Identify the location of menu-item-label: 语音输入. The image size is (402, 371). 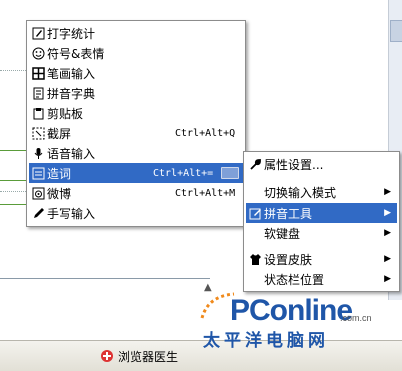
(71, 153).